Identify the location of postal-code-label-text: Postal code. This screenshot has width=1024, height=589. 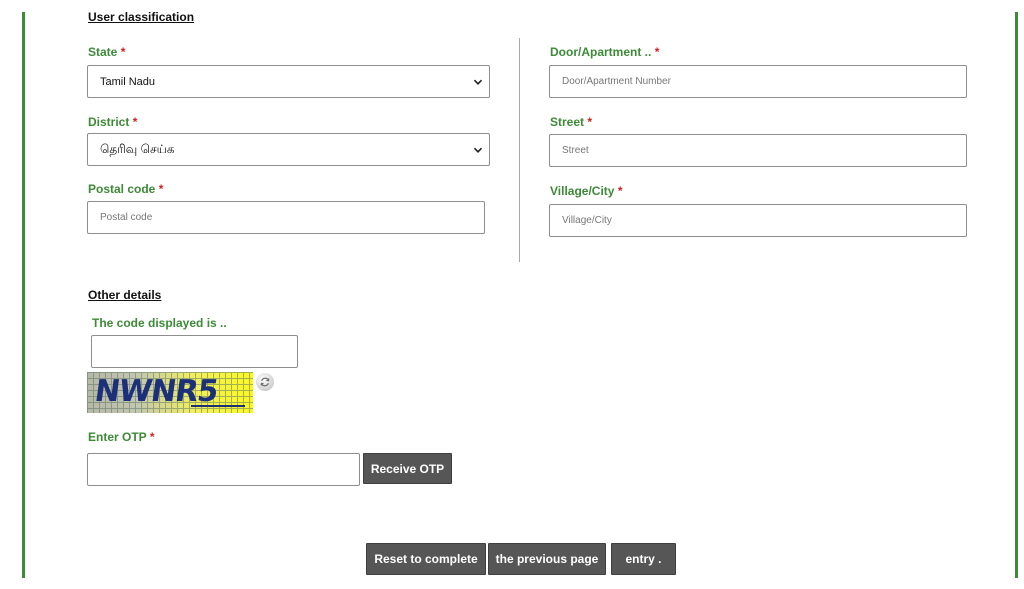
(122, 189).